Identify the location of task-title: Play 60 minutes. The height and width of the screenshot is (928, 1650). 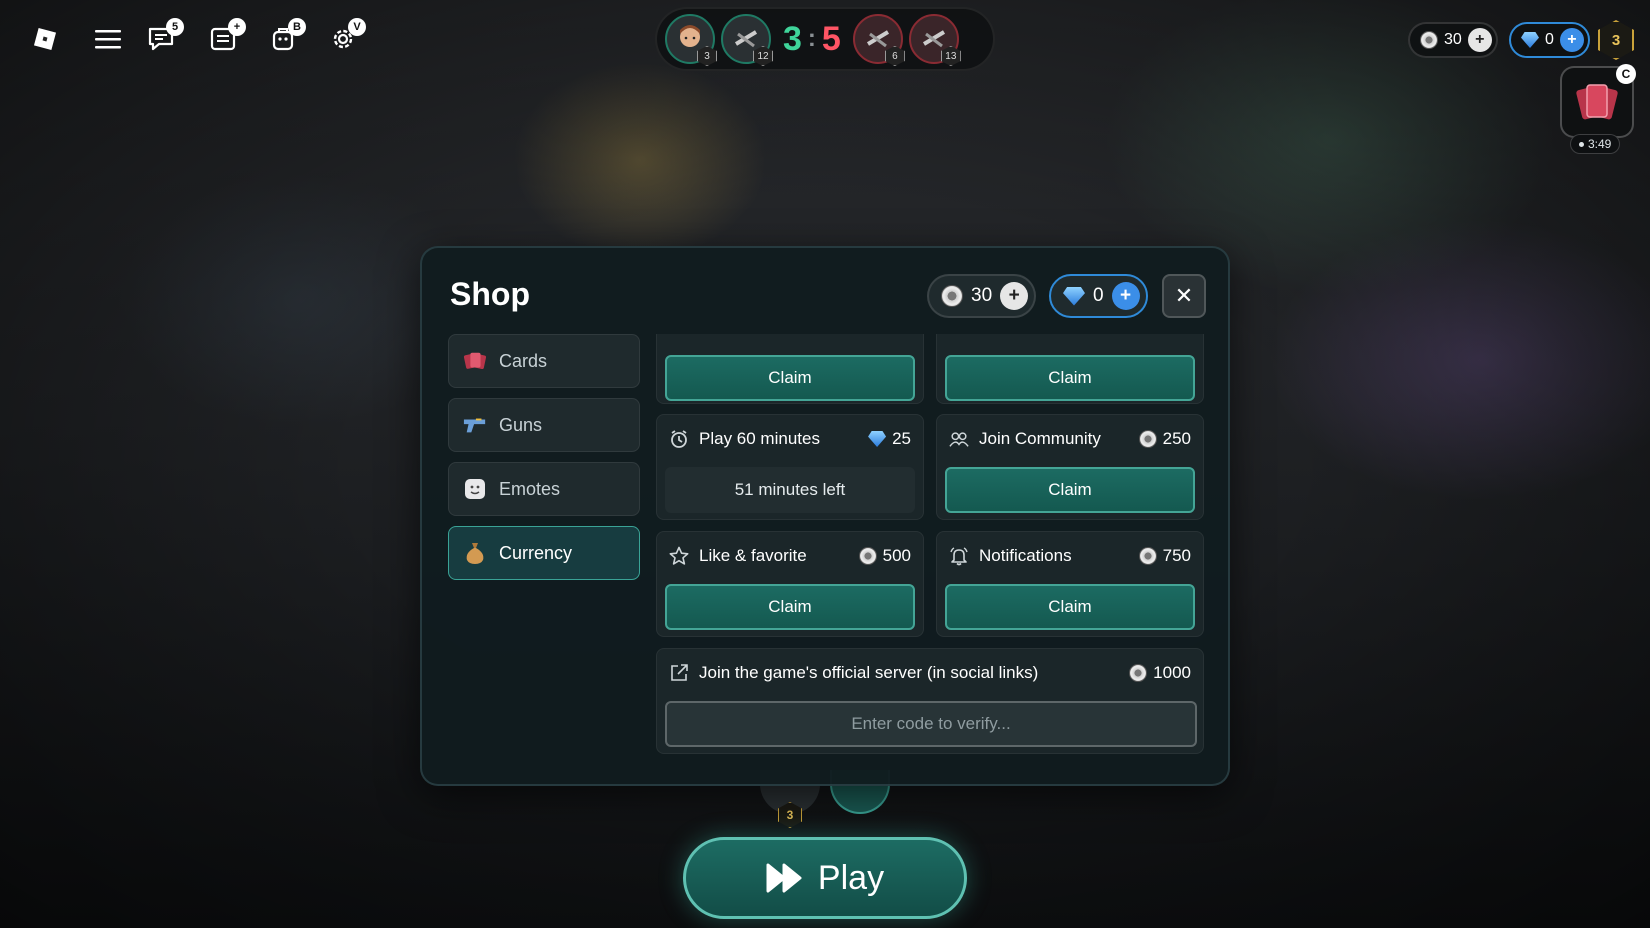
(759, 438).